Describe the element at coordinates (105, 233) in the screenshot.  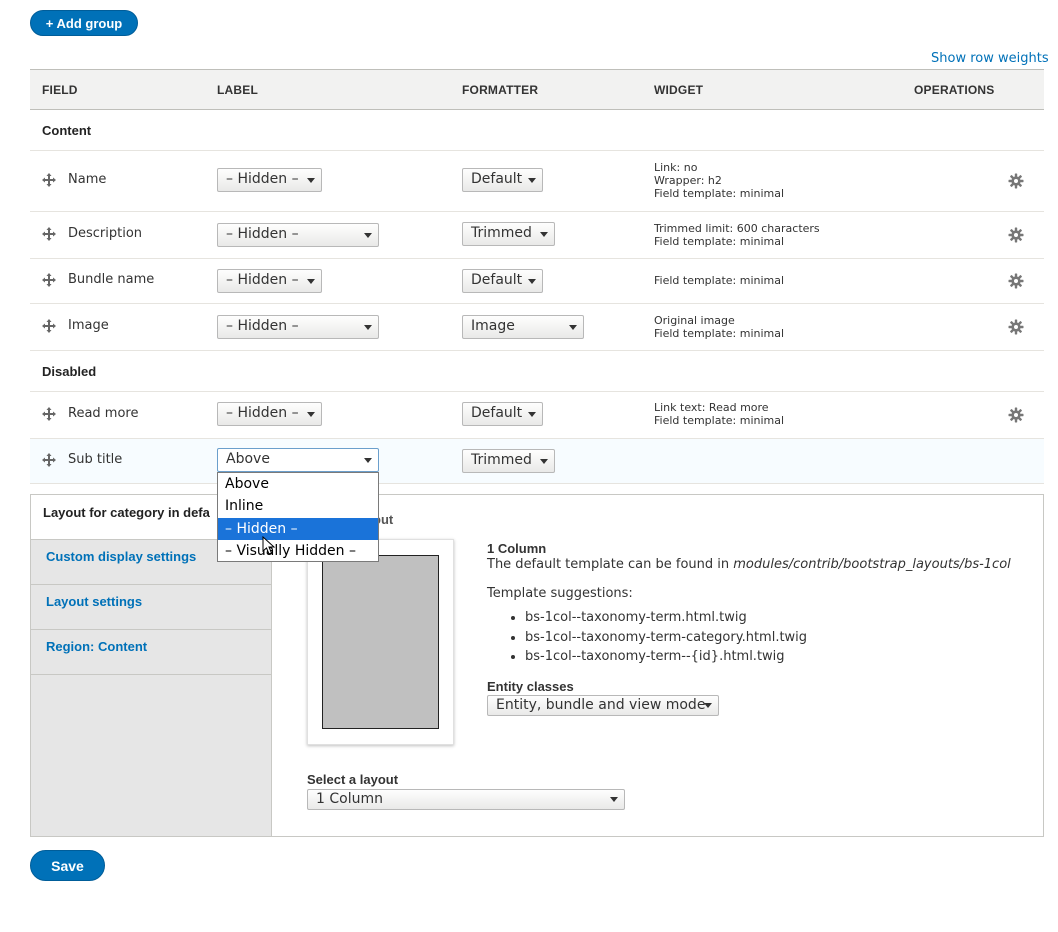
I see `field-name: Description` at that location.